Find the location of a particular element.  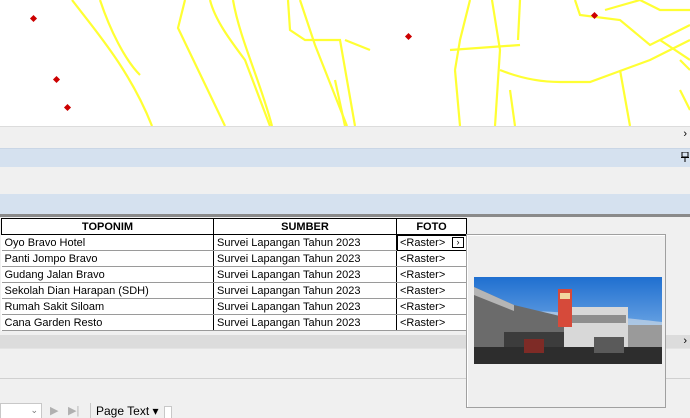

photo-preview-panel is located at coordinates (566, 321).